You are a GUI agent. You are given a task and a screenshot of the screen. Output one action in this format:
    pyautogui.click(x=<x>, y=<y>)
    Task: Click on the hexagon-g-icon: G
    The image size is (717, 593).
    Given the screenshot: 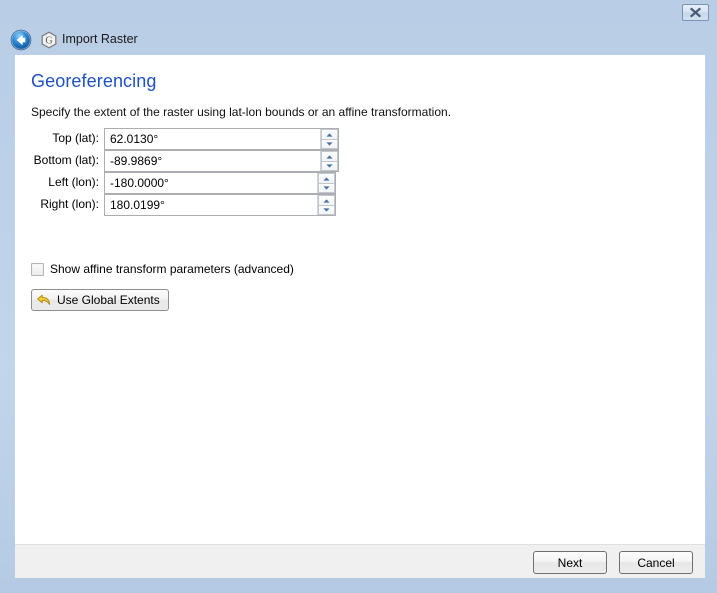 What is the action you would take?
    pyautogui.click(x=49, y=40)
    